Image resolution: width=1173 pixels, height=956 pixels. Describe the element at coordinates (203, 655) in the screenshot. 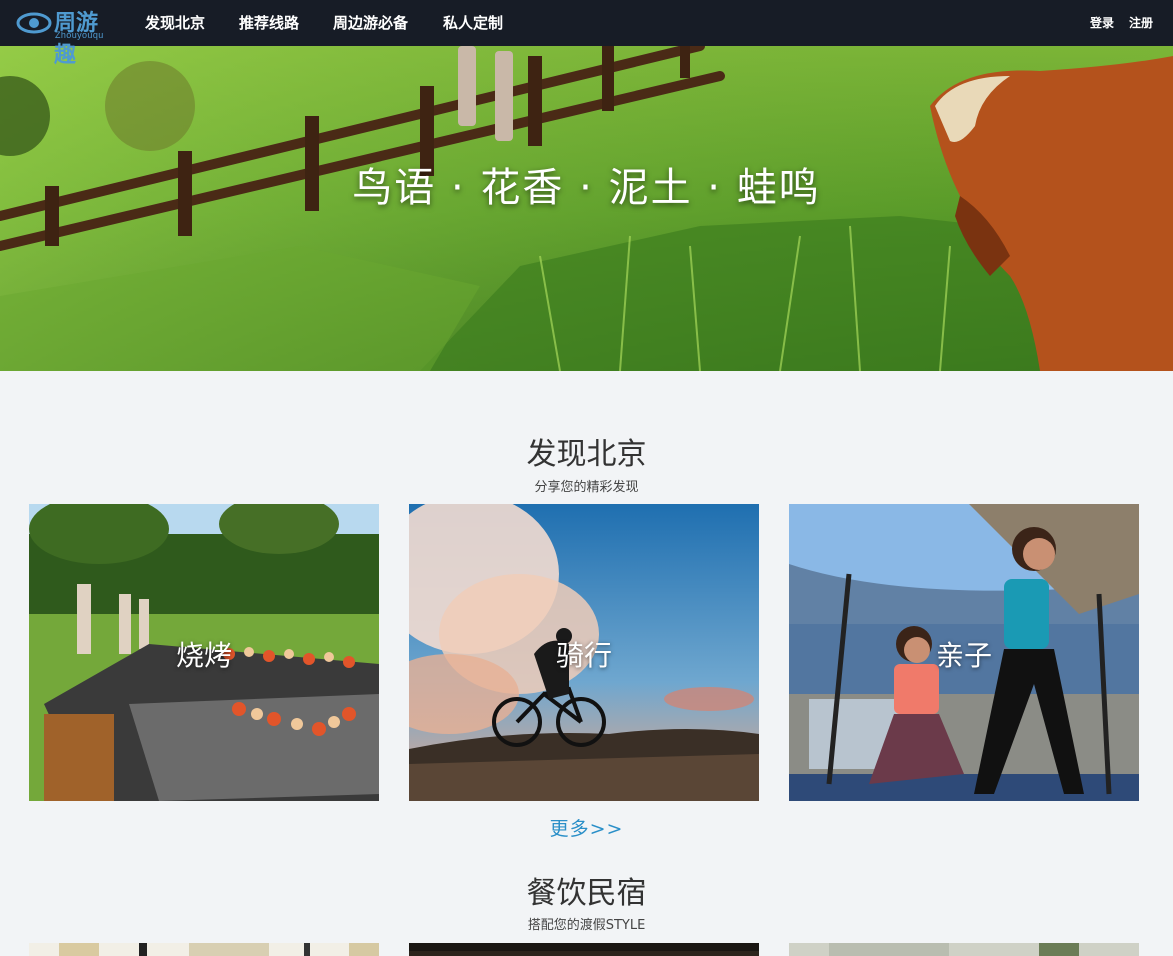

I see `card-label-bbq: 烧烤` at that location.